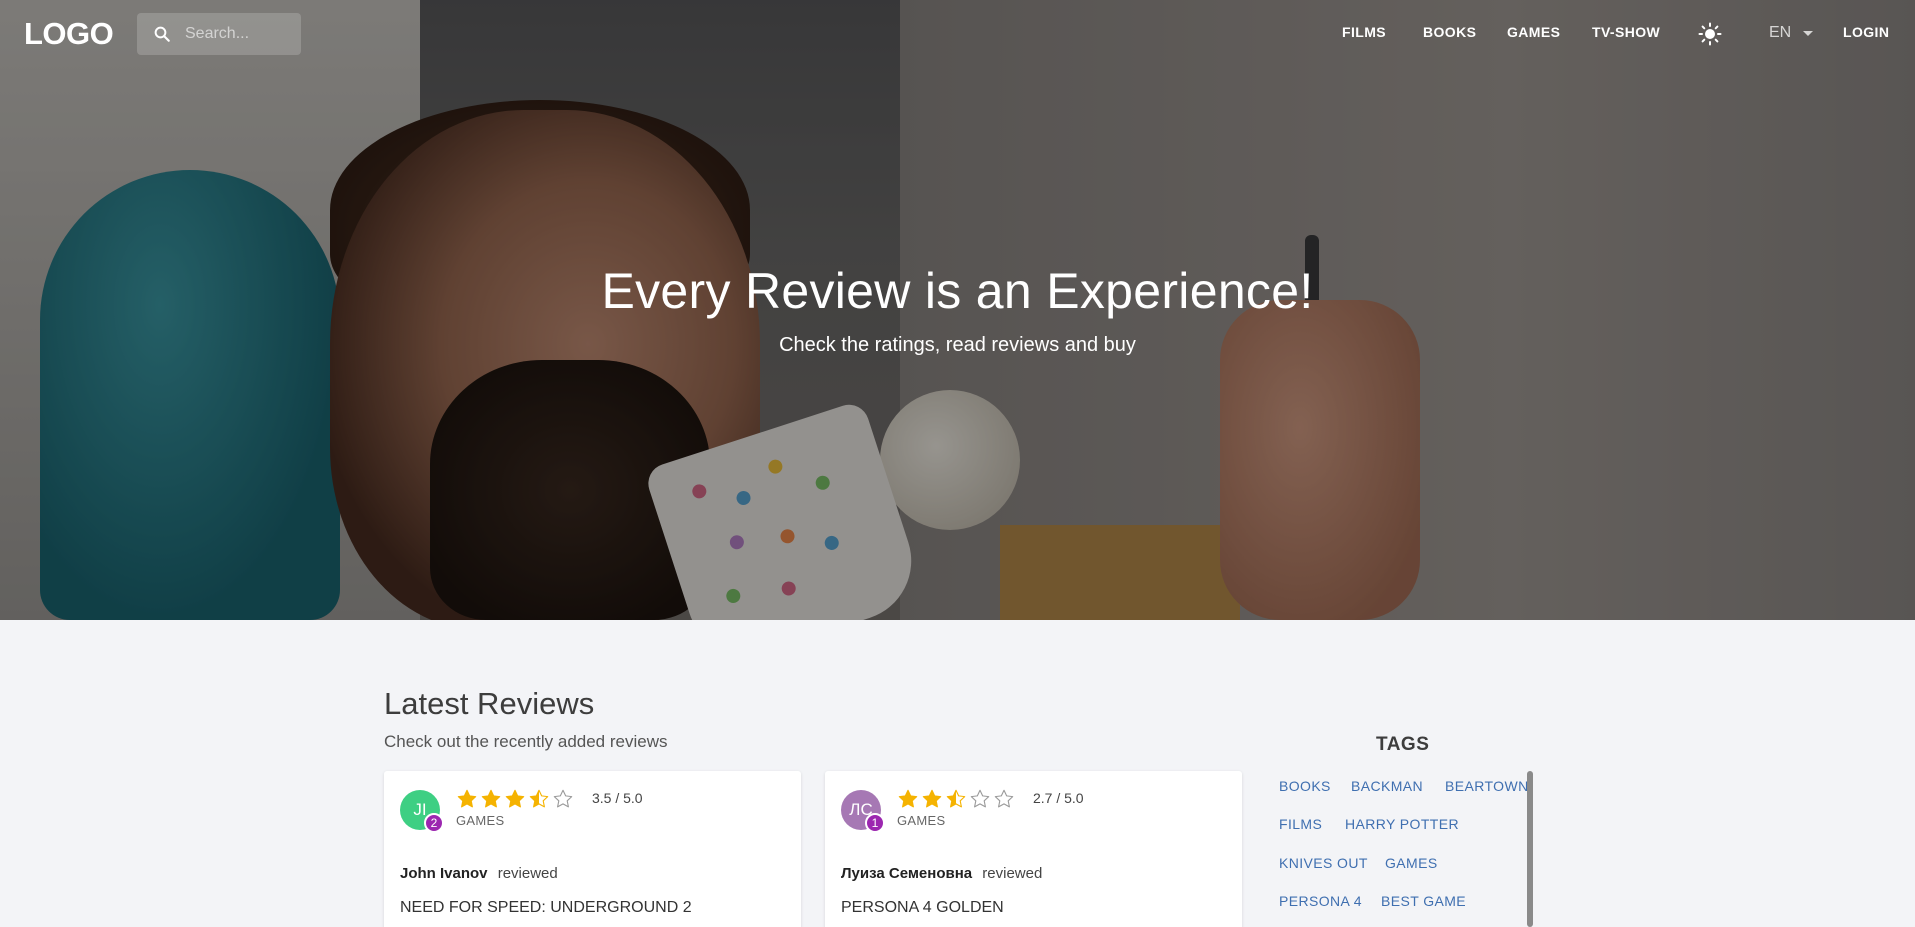 Image resolution: width=1915 pixels, height=927 pixels. Describe the element at coordinates (546, 908) in the screenshot. I see `review-item-title: NEED FOR SPEED: UNDERGROUND 2` at that location.